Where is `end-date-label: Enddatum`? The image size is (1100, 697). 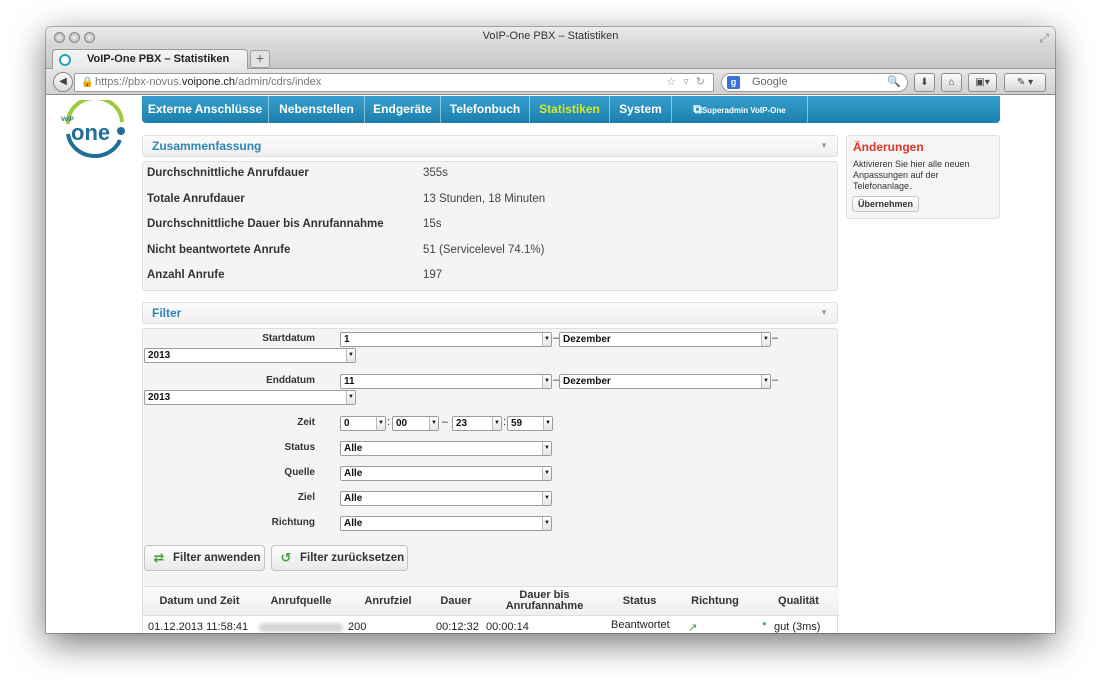 end-date-label: Enddatum is located at coordinates (290, 380).